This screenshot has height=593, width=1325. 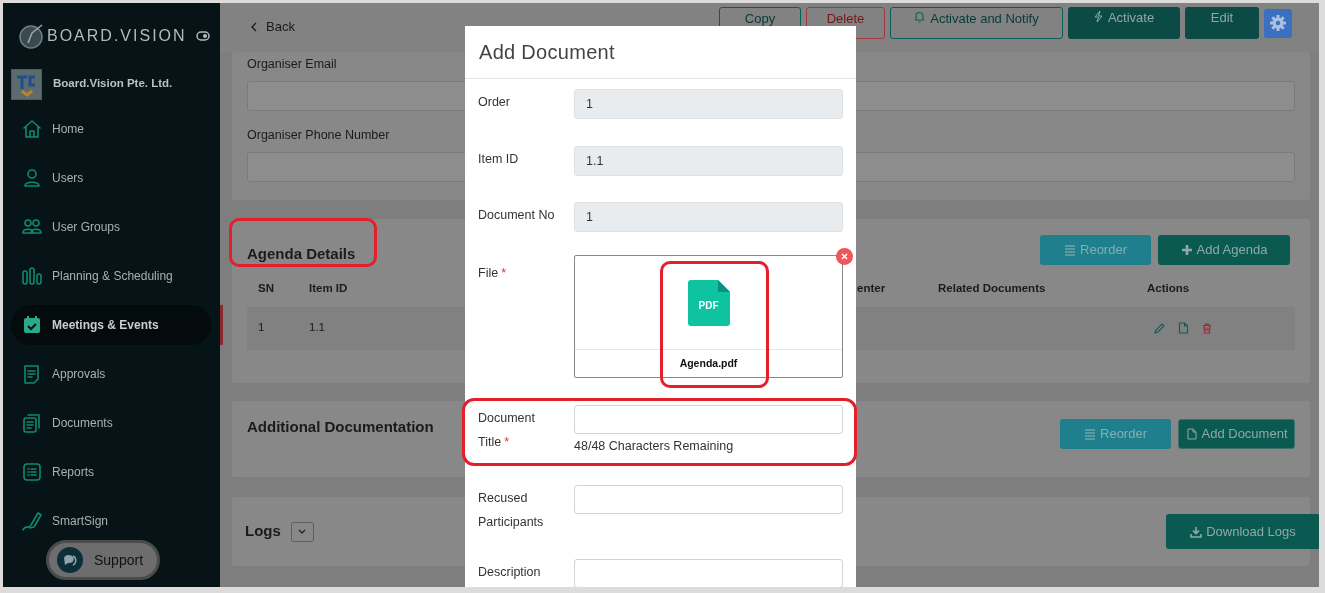 What do you see at coordinates (494, 102) in the screenshot?
I see `field-label: Order` at bounding box center [494, 102].